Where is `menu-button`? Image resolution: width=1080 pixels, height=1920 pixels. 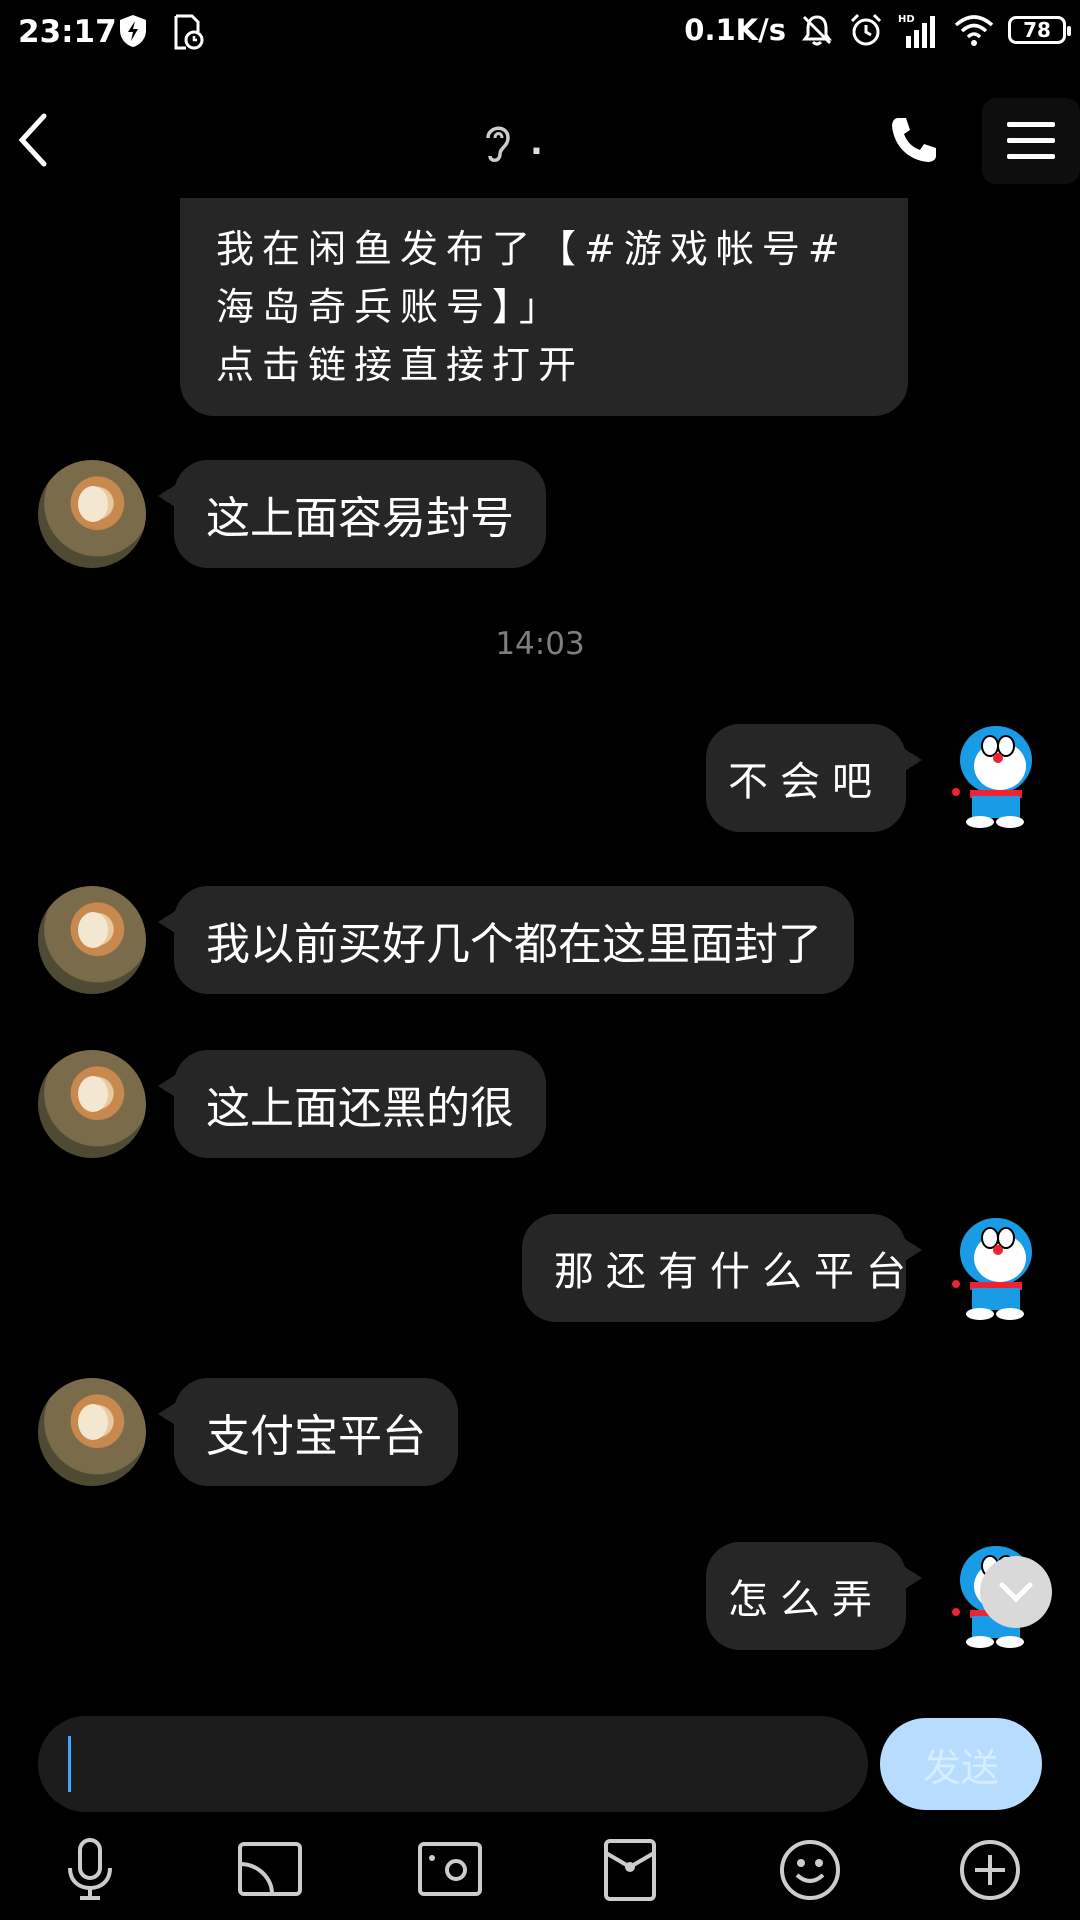 menu-button is located at coordinates (1031, 141).